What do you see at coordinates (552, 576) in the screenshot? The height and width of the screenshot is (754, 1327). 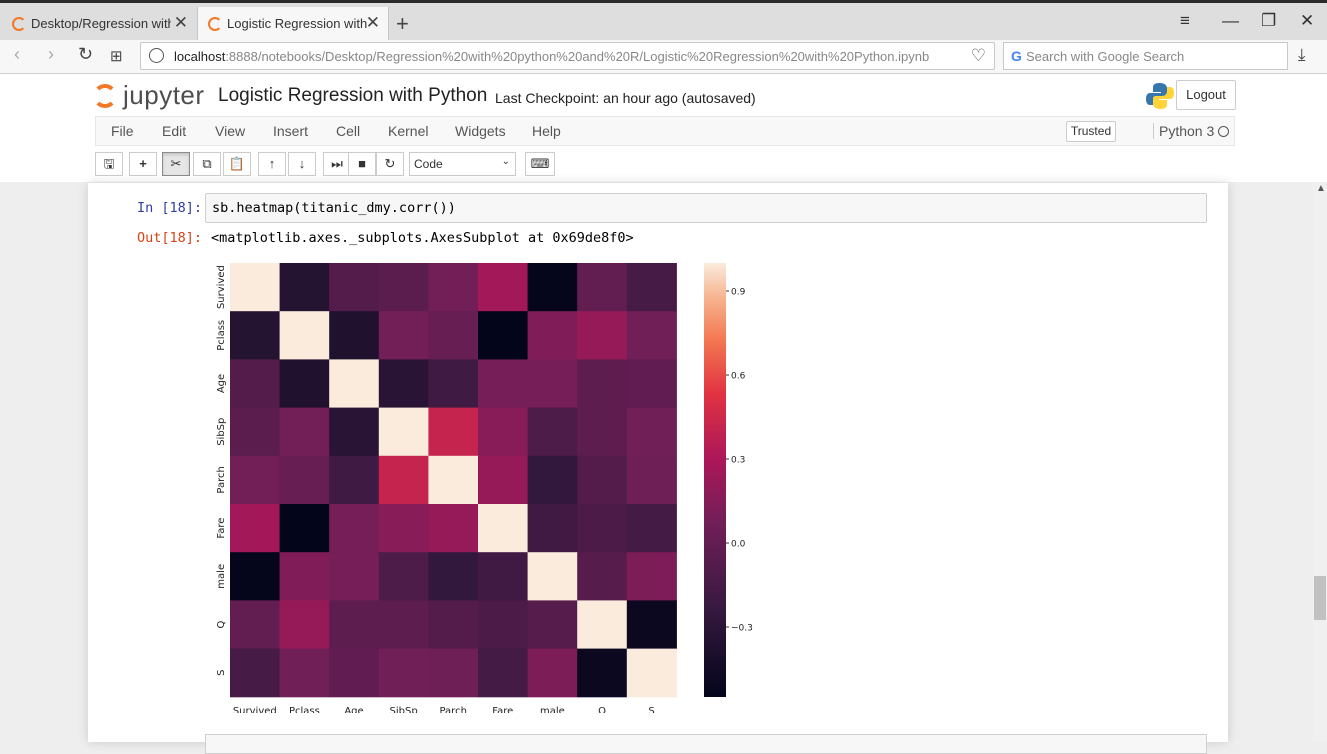 I see `heatmap-cell-male-male` at bounding box center [552, 576].